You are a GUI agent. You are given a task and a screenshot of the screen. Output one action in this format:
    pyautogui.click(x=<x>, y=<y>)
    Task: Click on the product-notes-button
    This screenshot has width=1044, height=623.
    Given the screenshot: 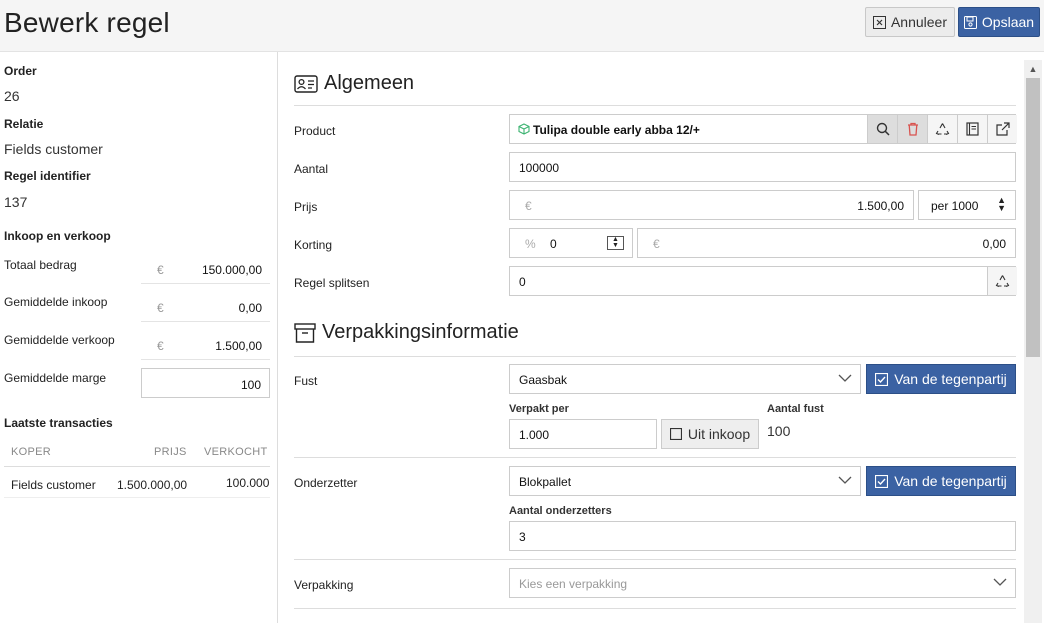 What is the action you would take?
    pyautogui.click(x=972, y=129)
    